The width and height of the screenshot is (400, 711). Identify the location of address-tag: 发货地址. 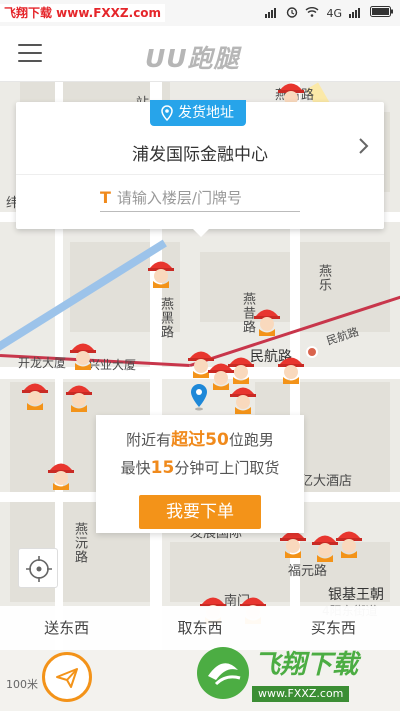
(198, 113).